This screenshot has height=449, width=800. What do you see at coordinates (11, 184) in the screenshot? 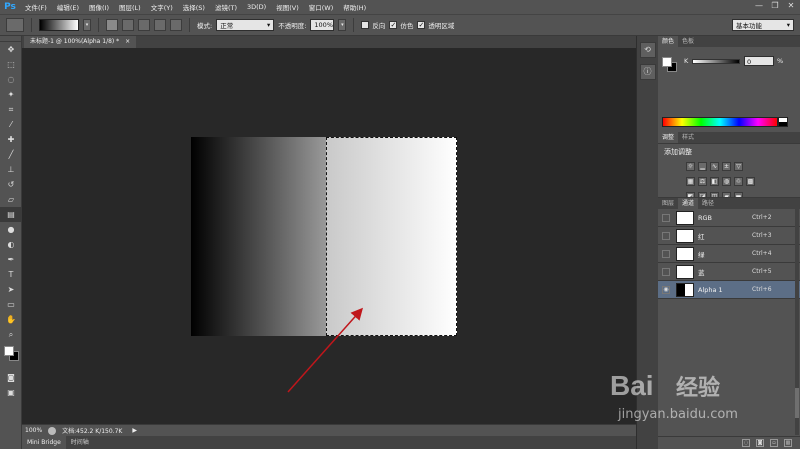
I see `history-brush-tool-icon: ↺` at bounding box center [11, 184].